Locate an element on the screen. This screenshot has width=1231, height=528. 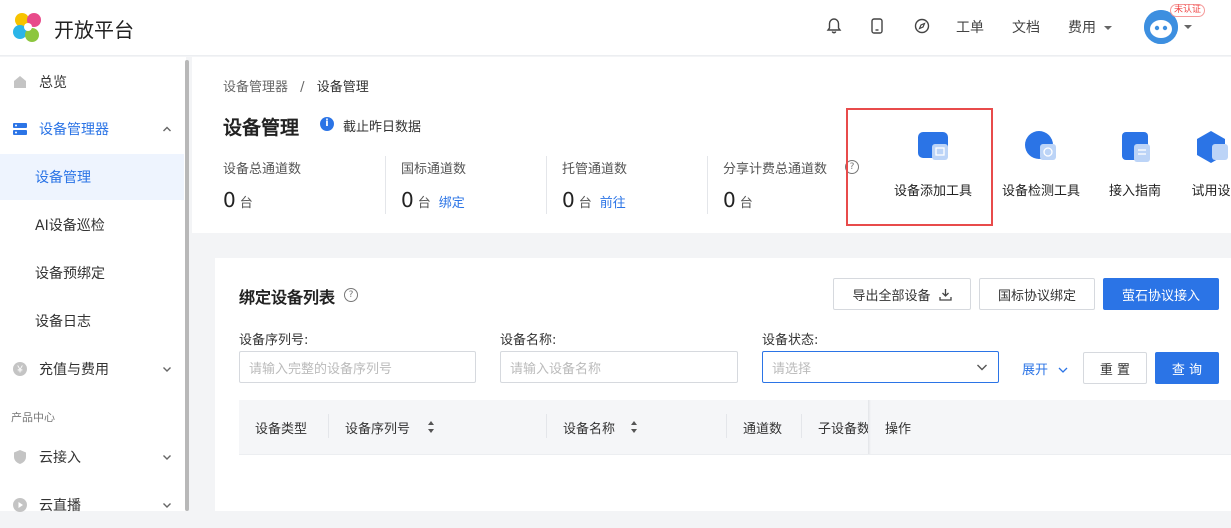
gb-protocol-bind-button: 国标协议绑定 is located at coordinates (1037, 294).